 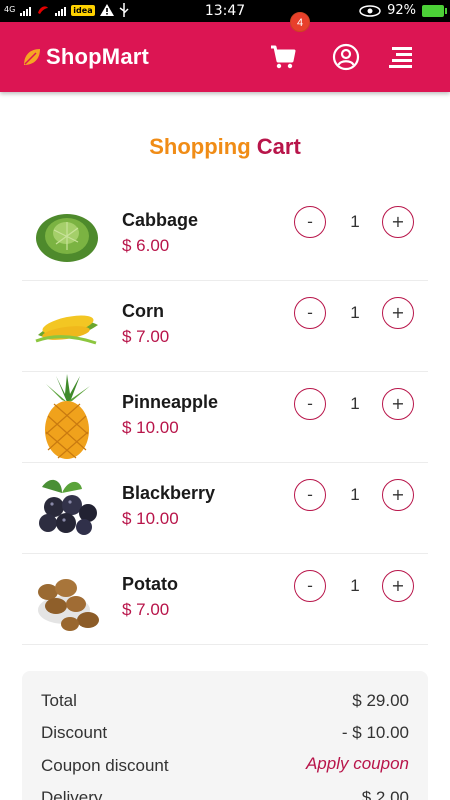 I want to click on cart-item: Pinneapple $ 10.00 - 1 +, so click(x=225, y=417).